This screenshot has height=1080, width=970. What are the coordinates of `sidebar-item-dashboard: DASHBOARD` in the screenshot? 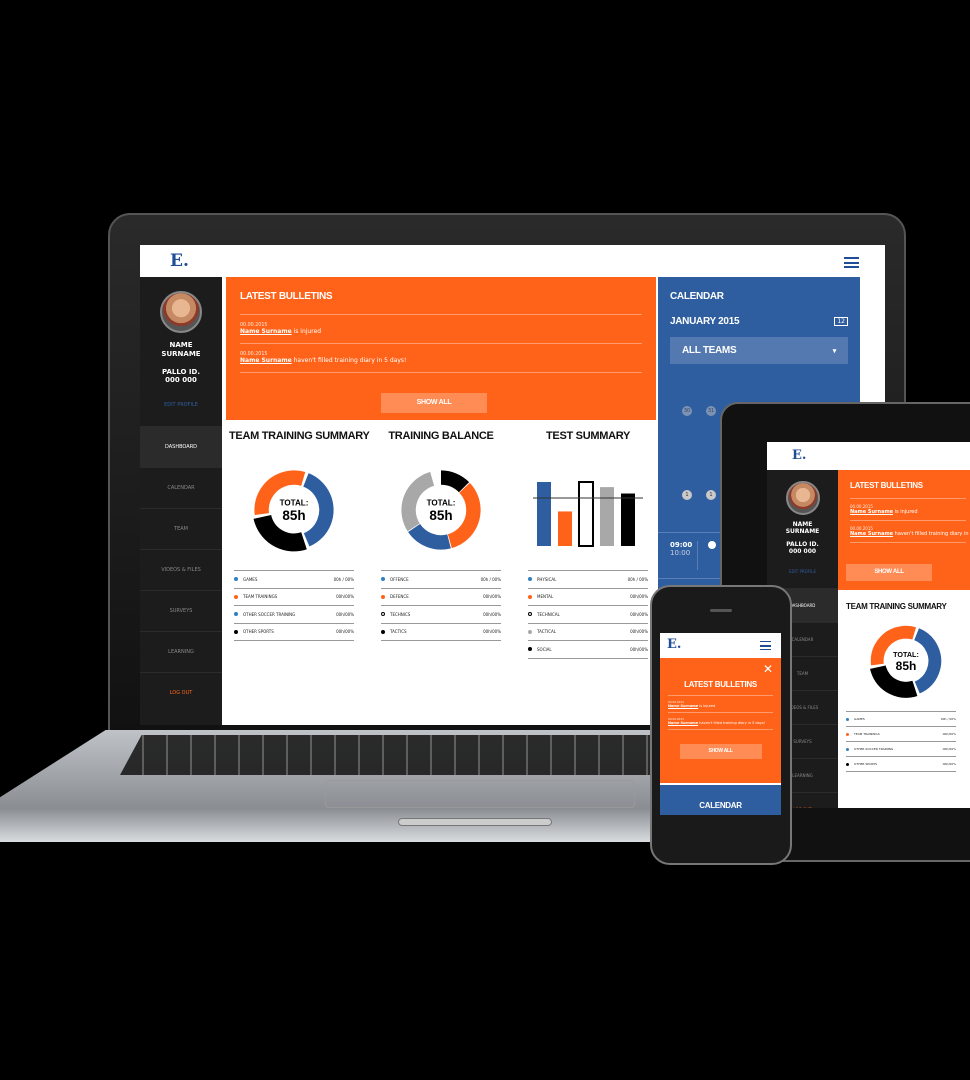 It's located at (181, 446).